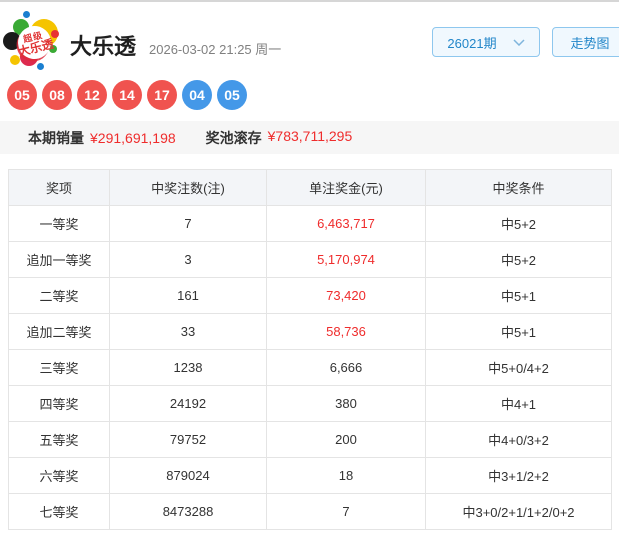  What do you see at coordinates (188, 331) in the screenshot?
I see `winner-count-cell: 33` at bounding box center [188, 331].